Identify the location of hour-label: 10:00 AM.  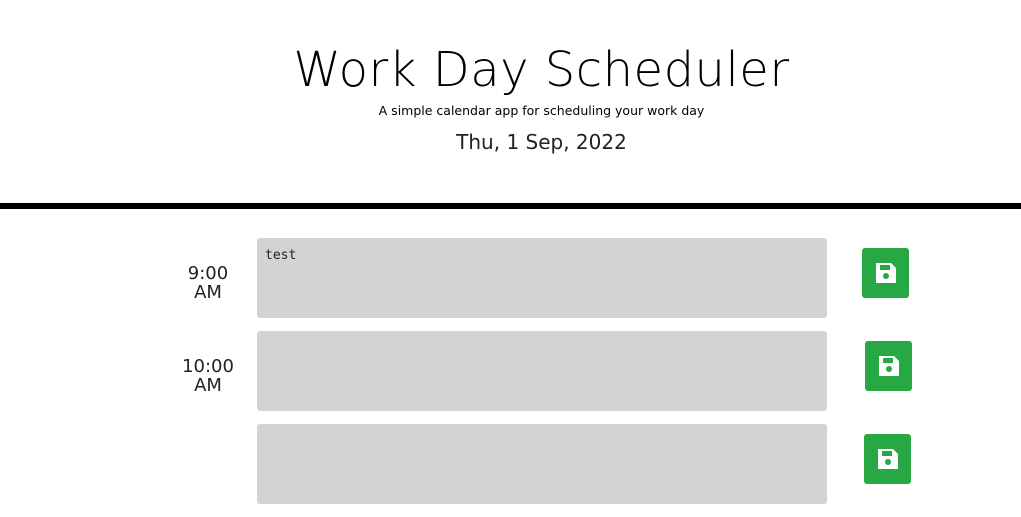
(208, 376).